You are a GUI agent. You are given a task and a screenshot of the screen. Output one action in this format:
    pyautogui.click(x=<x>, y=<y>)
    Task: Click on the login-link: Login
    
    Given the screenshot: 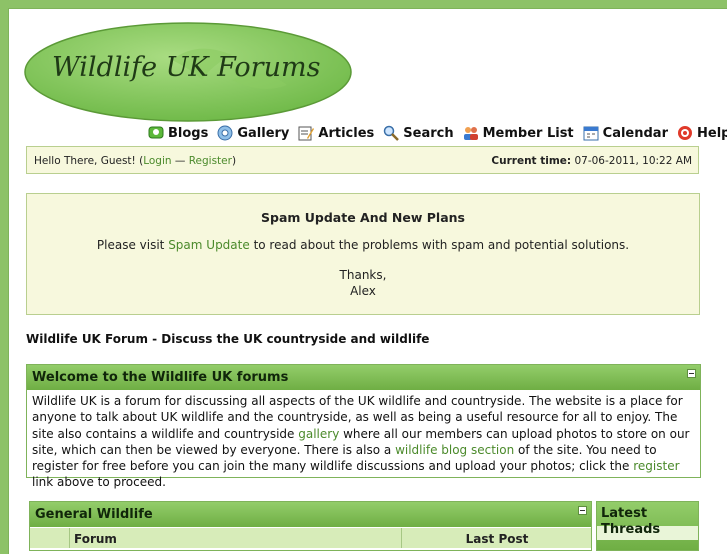 What is the action you would take?
    pyautogui.click(x=157, y=161)
    